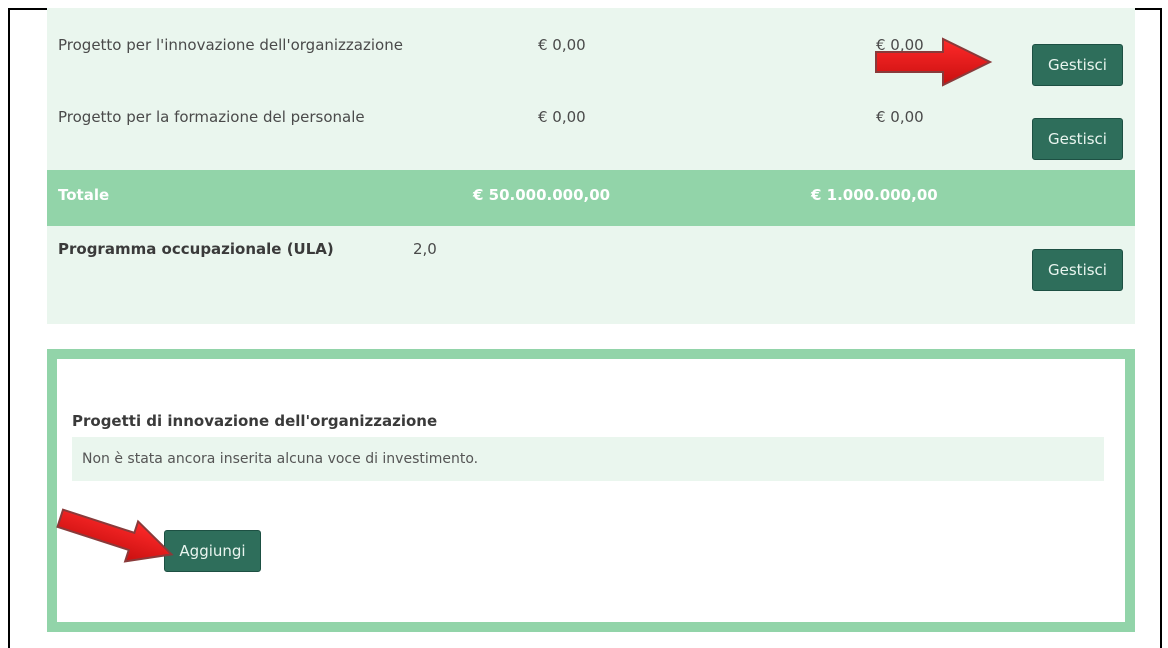  Describe the element at coordinates (1077, 65) in the screenshot. I see `gestisci-button-innovazione: Gestisci` at that location.